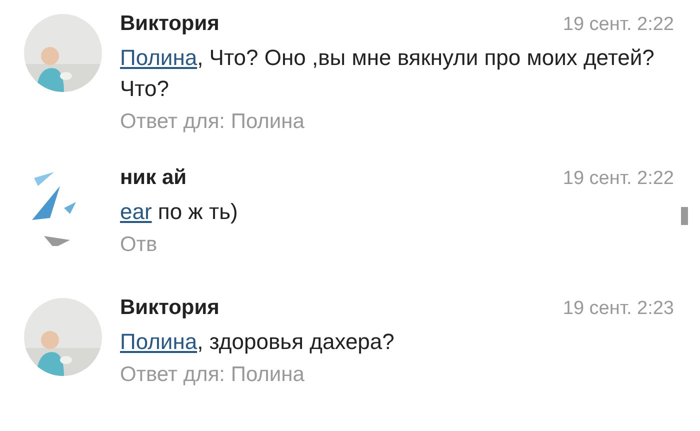  I want to click on comment-date: 19 сент. 2:23, so click(618, 309).